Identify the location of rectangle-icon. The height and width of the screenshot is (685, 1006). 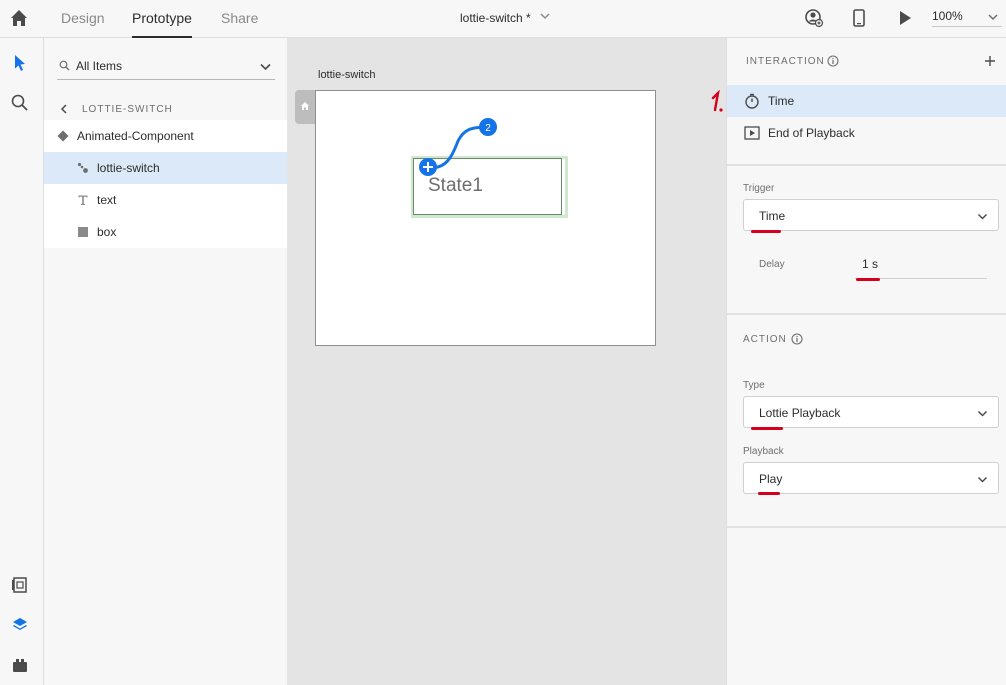
(83, 232).